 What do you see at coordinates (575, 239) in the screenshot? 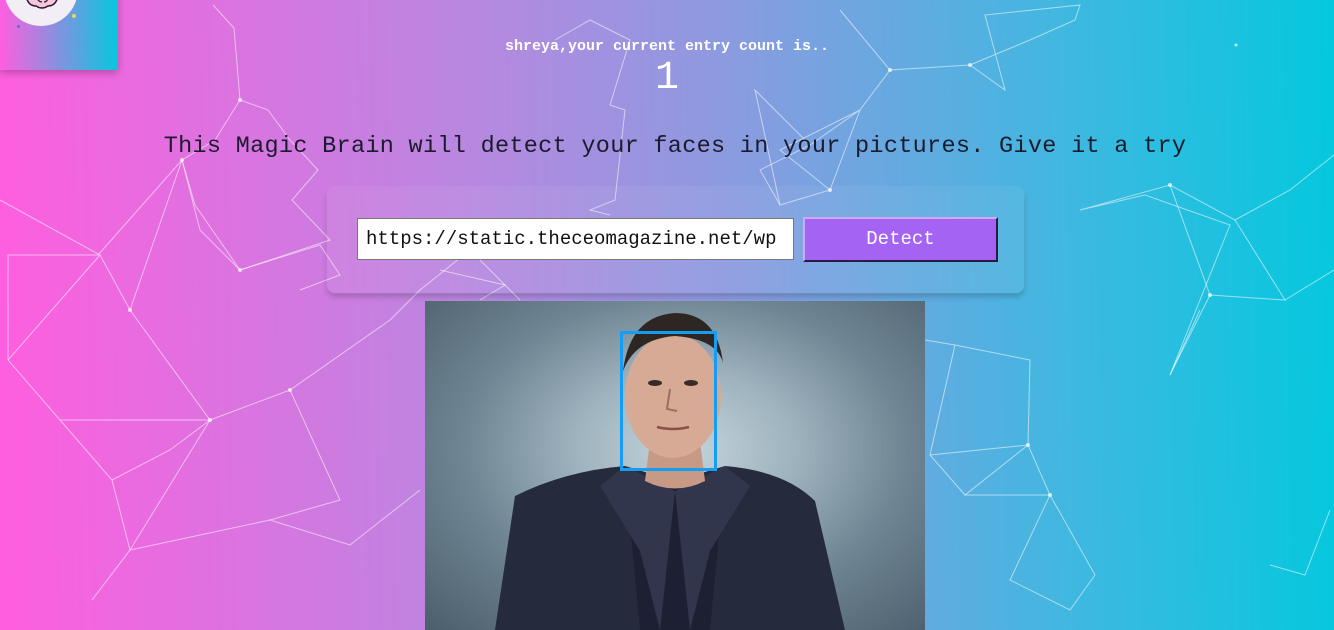
I see `image-url-input: https://static.theceomagazine.net/wp` at bounding box center [575, 239].